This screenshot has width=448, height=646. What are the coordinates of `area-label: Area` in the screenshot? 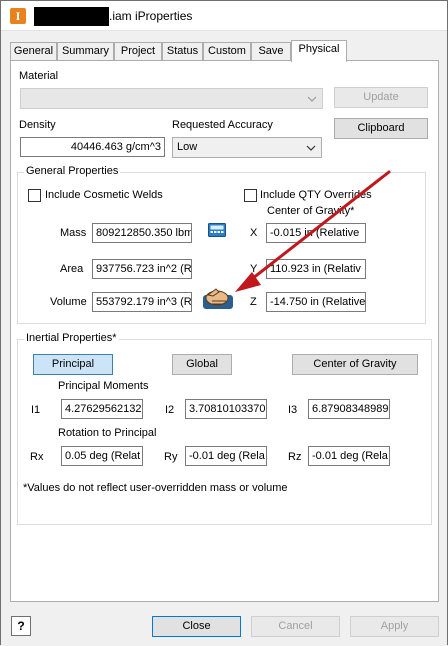 It's located at (72, 269).